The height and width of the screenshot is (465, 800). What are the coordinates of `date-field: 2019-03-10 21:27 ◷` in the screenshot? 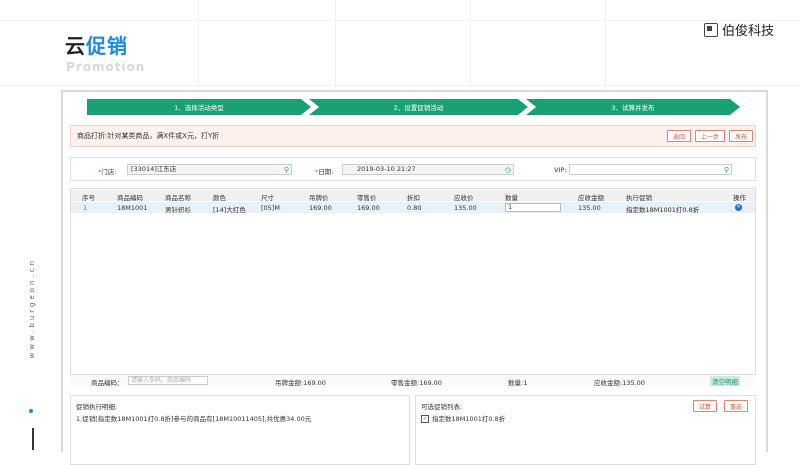 It's located at (428, 169).